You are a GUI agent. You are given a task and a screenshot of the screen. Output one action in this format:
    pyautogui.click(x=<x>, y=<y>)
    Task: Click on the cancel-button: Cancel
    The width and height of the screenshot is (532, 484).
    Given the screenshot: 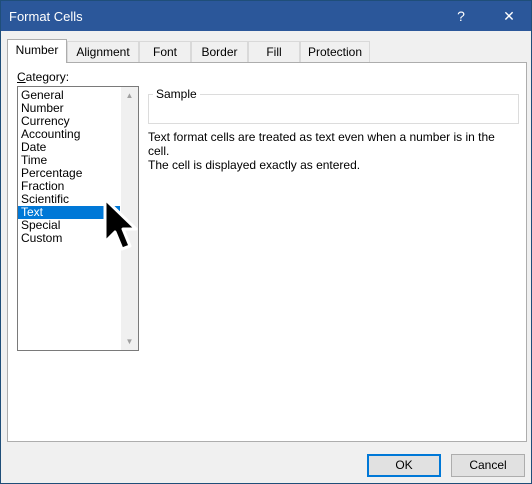 What is the action you would take?
    pyautogui.click(x=488, y=465)
    